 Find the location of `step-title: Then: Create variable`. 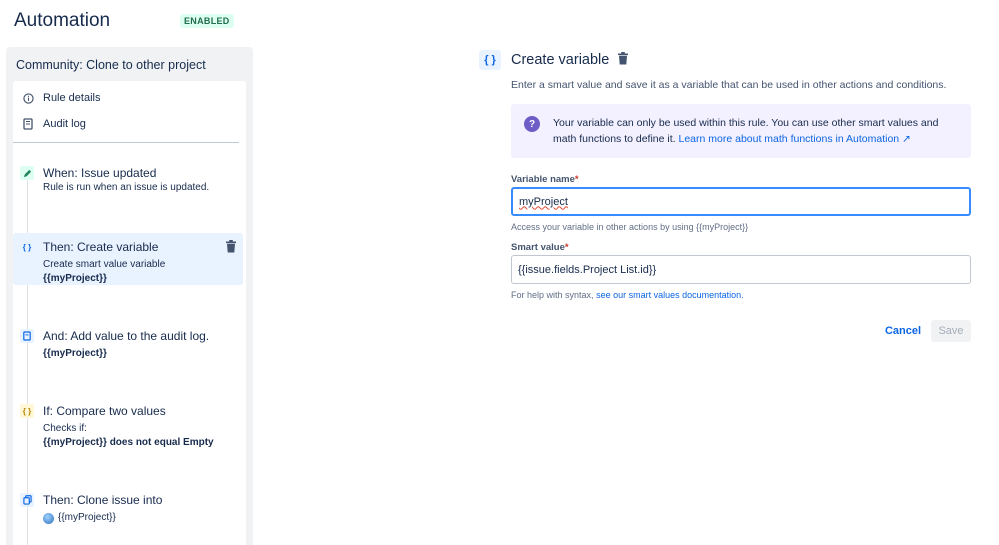

step-title: Then: Create variable is located at coordinates (101, 247).